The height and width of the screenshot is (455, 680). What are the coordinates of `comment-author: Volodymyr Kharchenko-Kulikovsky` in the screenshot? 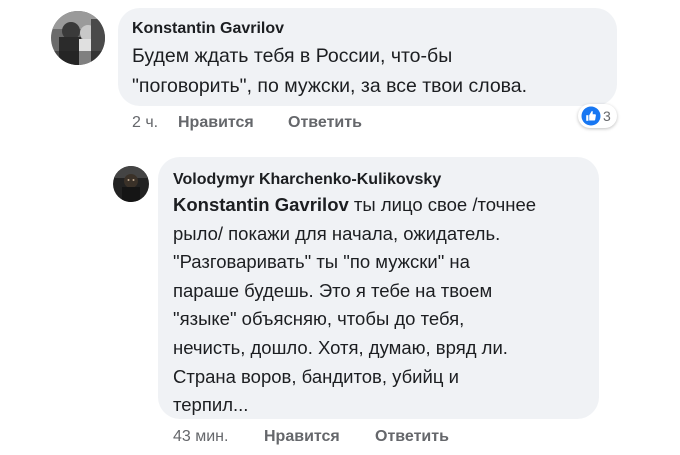 It's located at (378, 180).